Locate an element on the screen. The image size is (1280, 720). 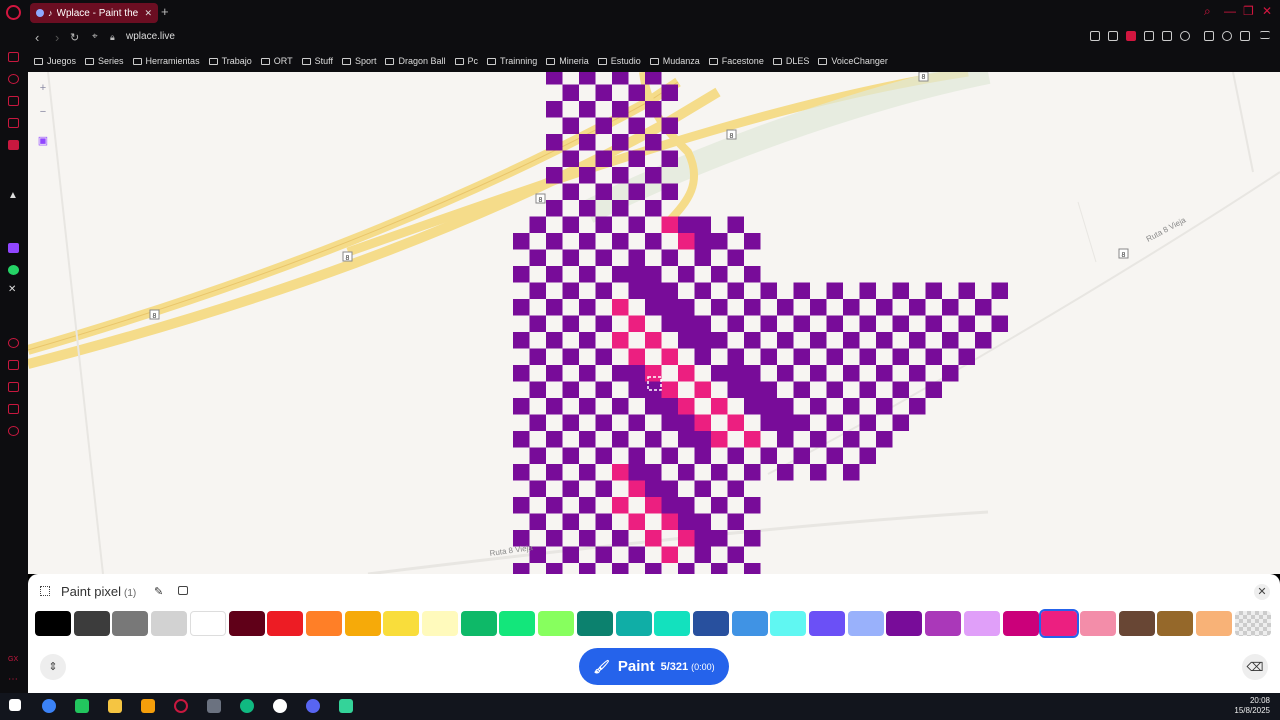
bookmark-item: Dragon Ball is located at coordinates (415, 61).